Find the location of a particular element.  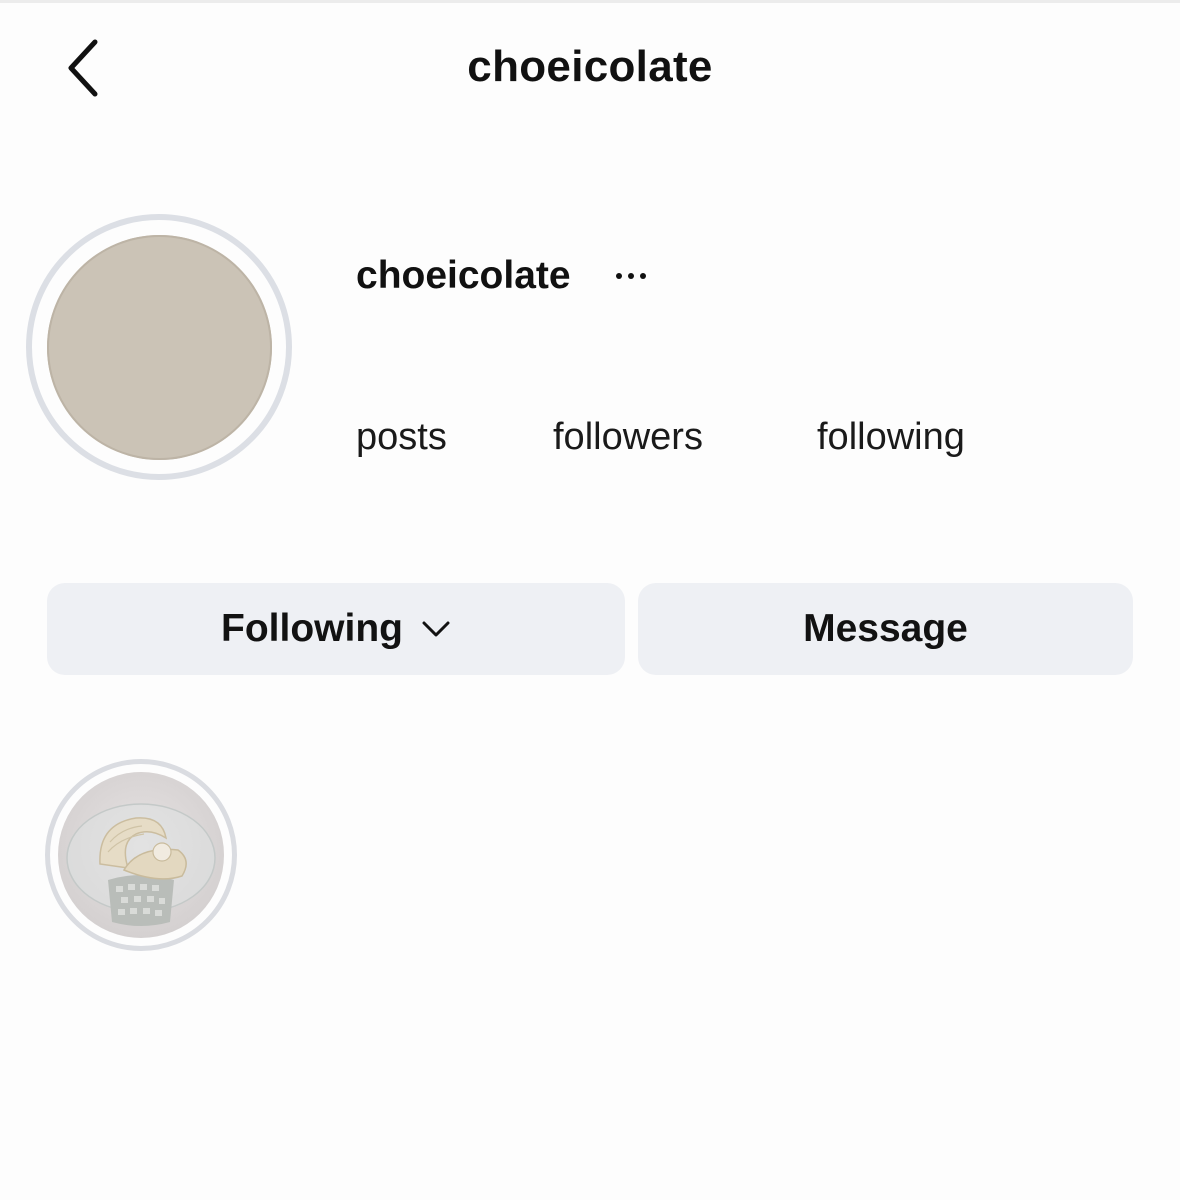

followers-stat-label: followers is located at coordinates (628, 437).